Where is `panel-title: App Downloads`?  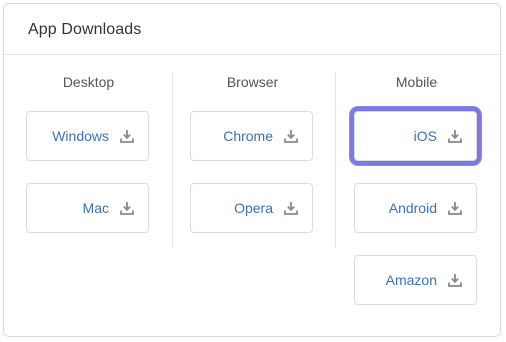 panel-title: App Downloads is located at coordinates (85, 29).